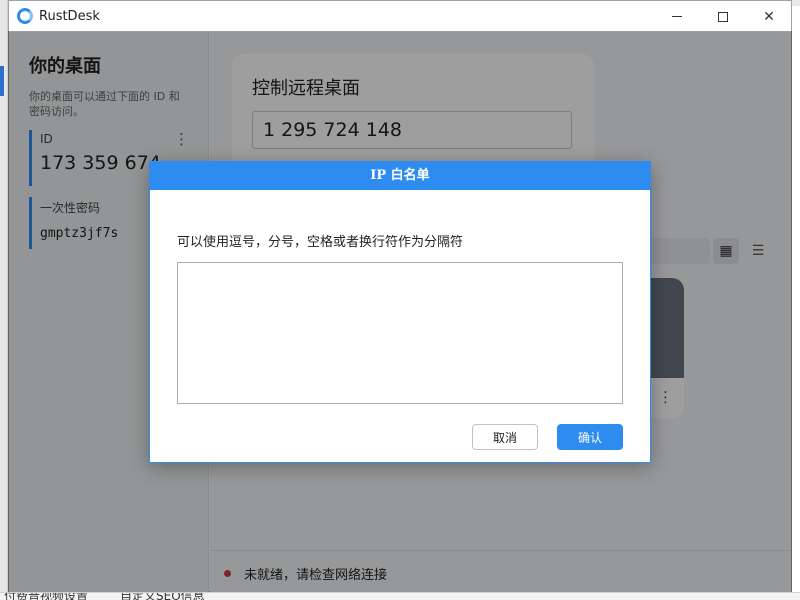 The height and width of the screenshot is (600, 800). Describe the element at coordinates (400, 596) in the screenshot. I see `taskbar-strip: 付费音视频设置 自定义SEO信息` at that location.